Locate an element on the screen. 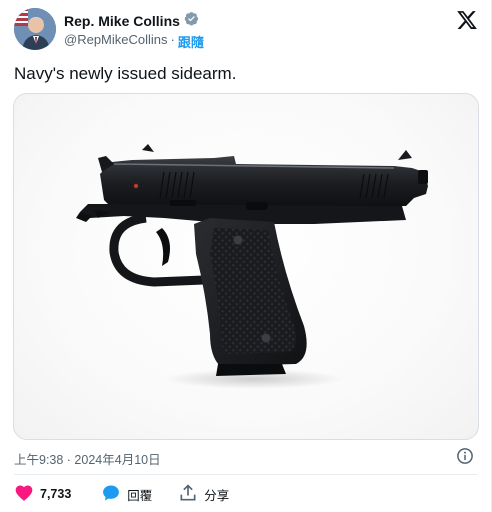 This screenshot has height=512, width=492. handle-row: @RepMikeCollins · 跟隨 is located at coordinates (134, 41).